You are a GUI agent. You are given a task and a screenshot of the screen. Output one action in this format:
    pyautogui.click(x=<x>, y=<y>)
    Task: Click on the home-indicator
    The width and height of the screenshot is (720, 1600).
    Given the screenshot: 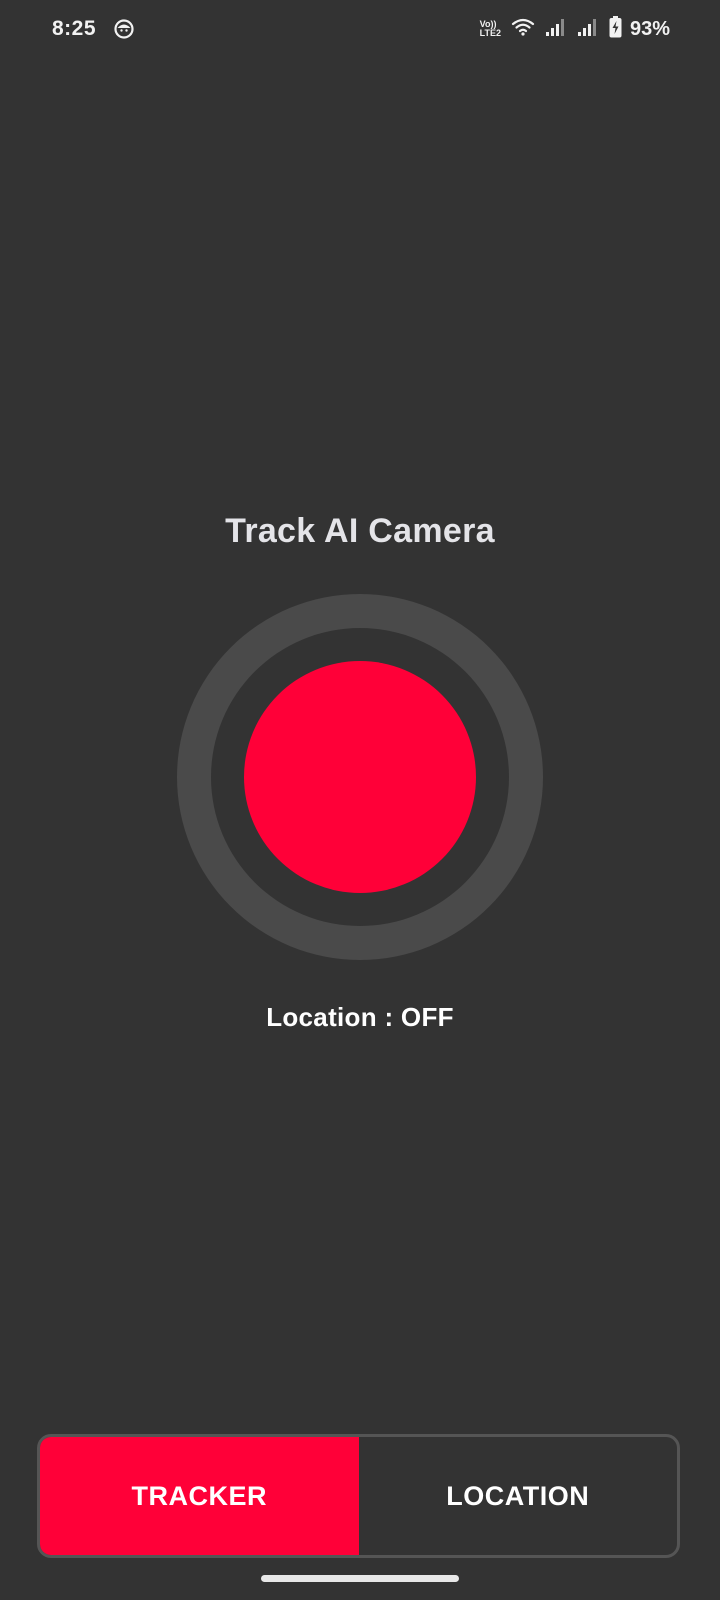 What is the action you would take?
    pyautogui.click(x=360, y=1578)
    